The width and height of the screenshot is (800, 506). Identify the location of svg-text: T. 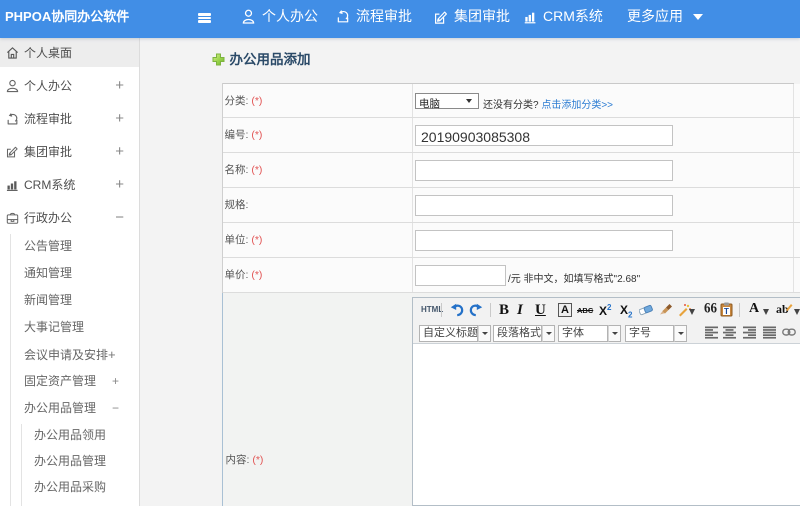
(726, 311).